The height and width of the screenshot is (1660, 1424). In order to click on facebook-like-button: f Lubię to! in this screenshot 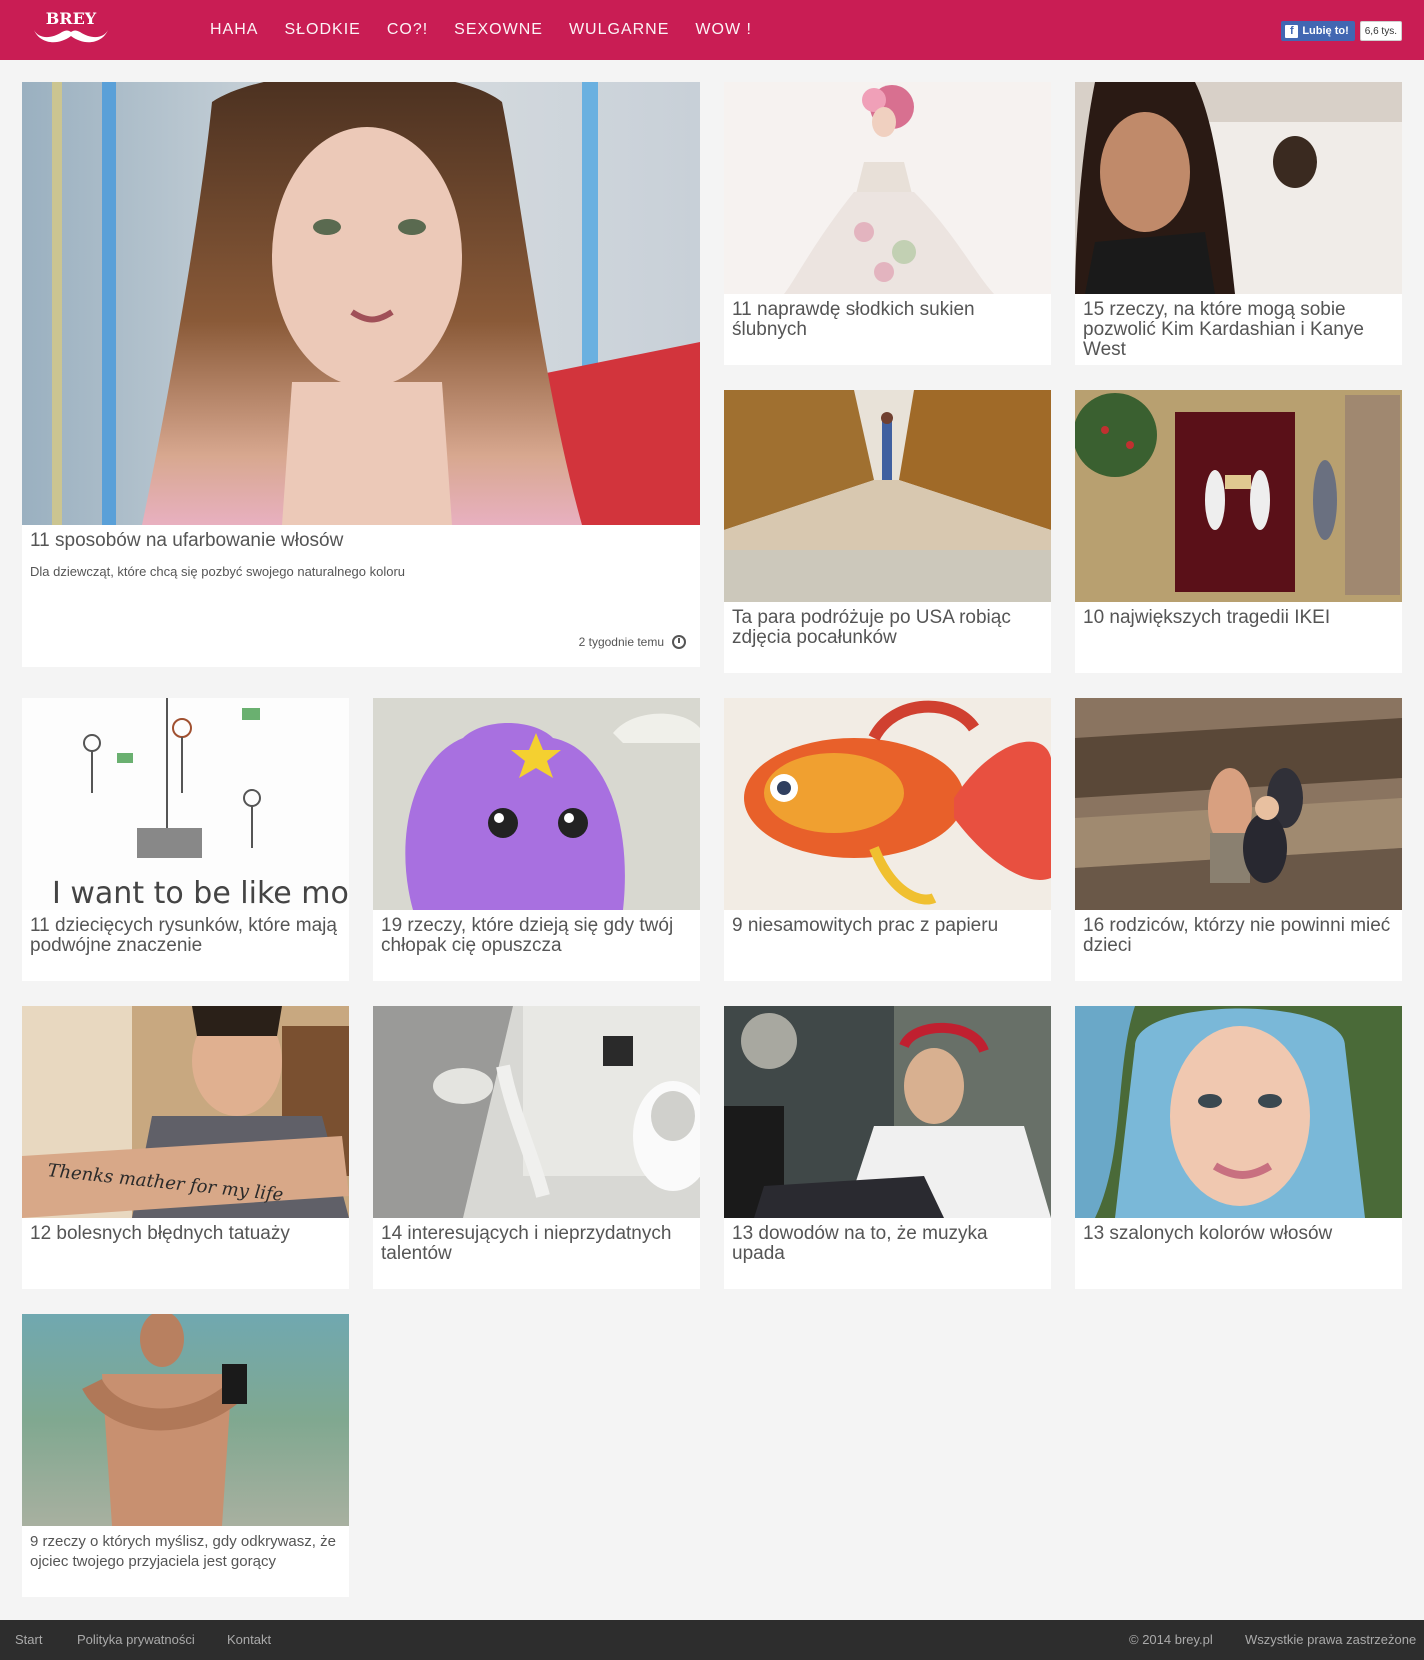, I will do `click(1318, 31)`.